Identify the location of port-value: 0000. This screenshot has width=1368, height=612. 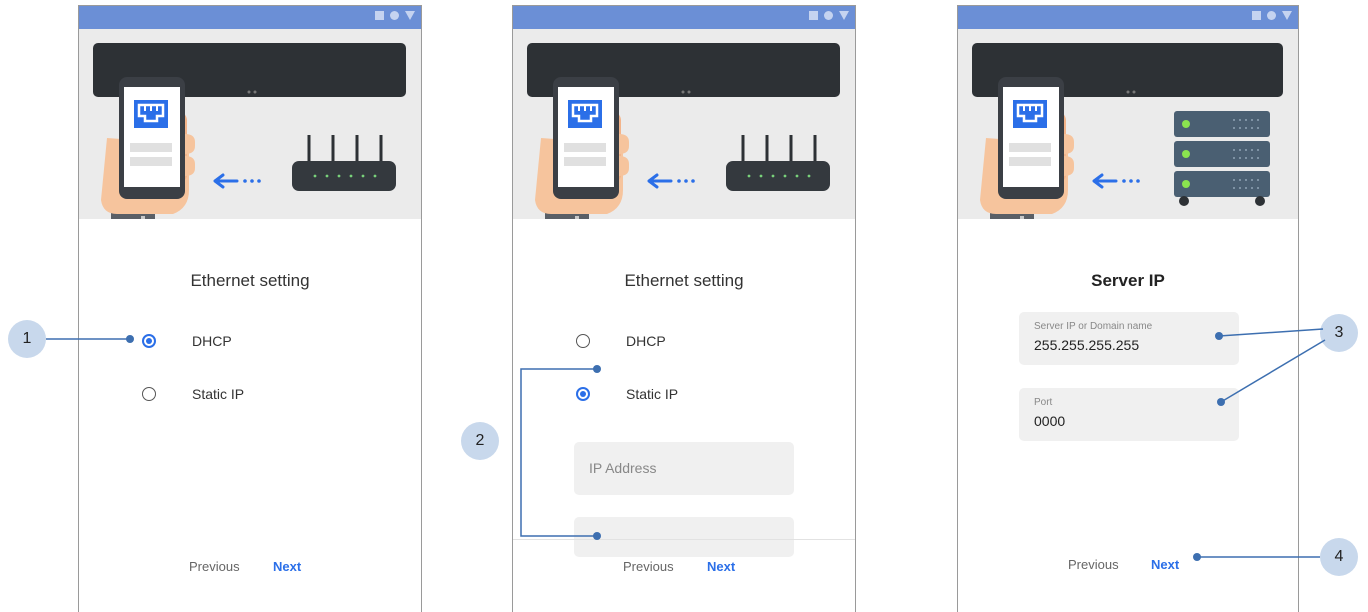
(1050, 421).